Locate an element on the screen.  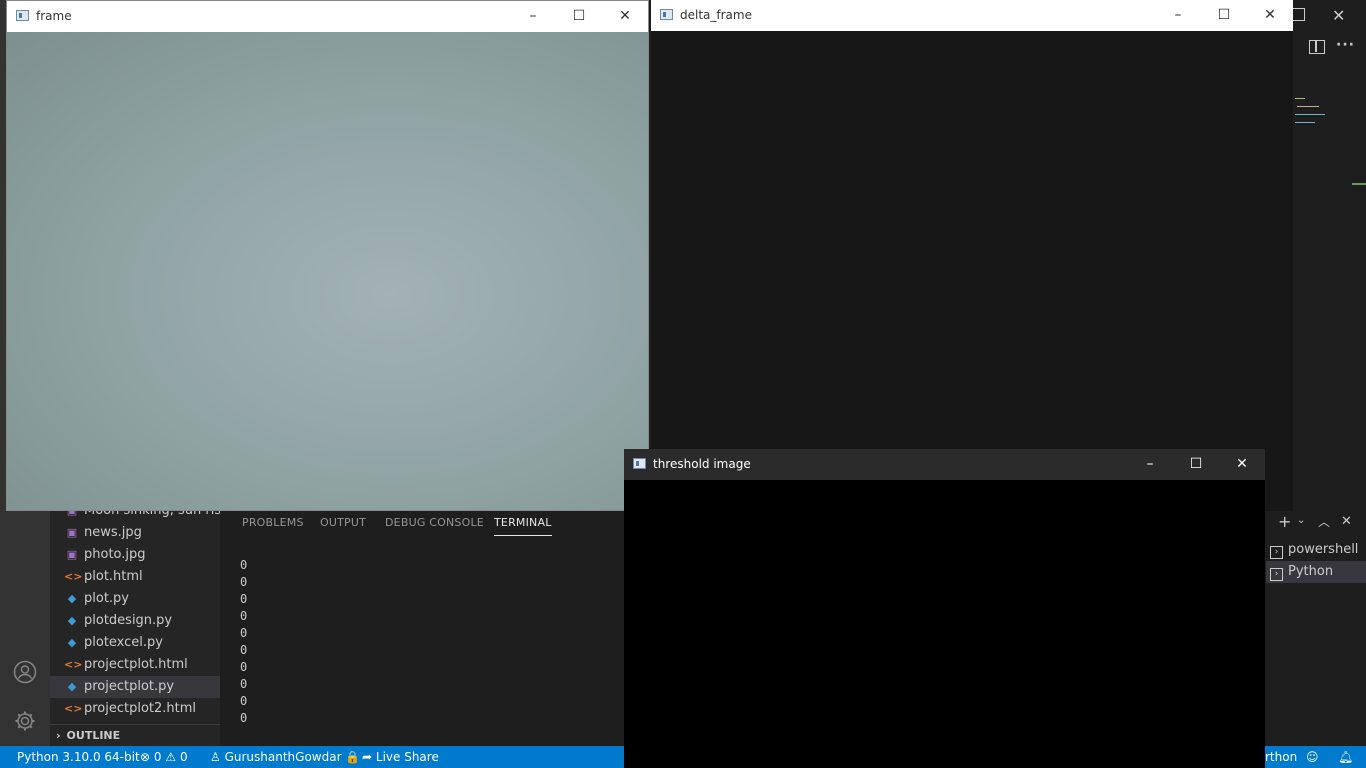
delta-frame-window-title: delta_frame is located at coordinates (716, 15).